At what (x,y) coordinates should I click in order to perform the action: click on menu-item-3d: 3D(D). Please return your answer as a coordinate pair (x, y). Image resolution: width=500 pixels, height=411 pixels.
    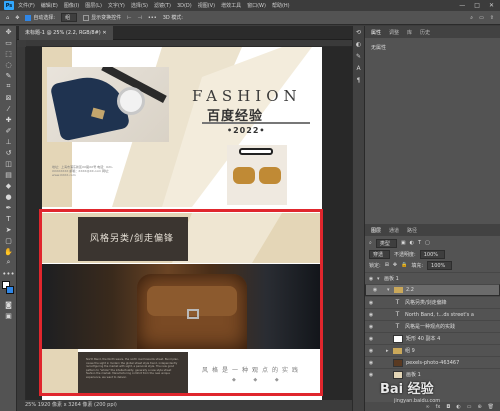
    Looking at the image, I should click on (184, 6).